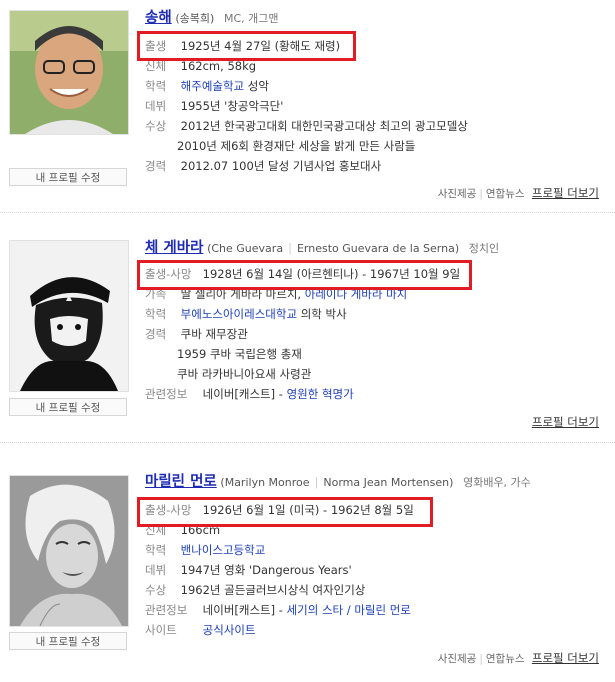 This screenshot has width=615, height=682. What do you see at coordinates (273, 590) in the screenshot?
I see `row-value: 1962년 골든글러브시상식 여자인기상` at bounding box center [273, 590].